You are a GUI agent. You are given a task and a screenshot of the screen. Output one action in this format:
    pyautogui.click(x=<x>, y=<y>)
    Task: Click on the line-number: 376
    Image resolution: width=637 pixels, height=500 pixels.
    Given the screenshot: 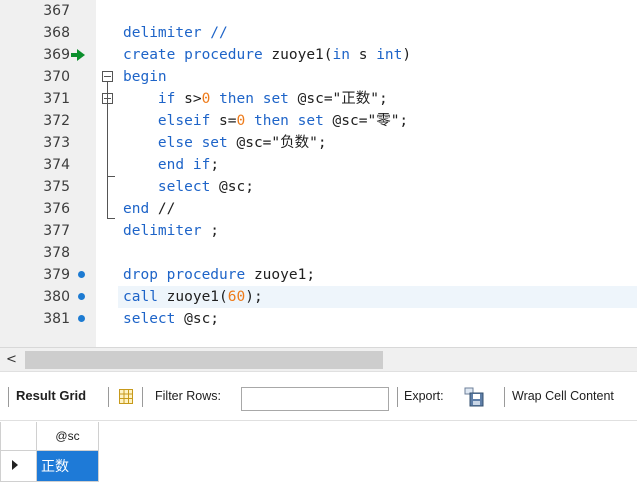 What is the action you would take?
    pyautogui.click(x=56, y=209)
    